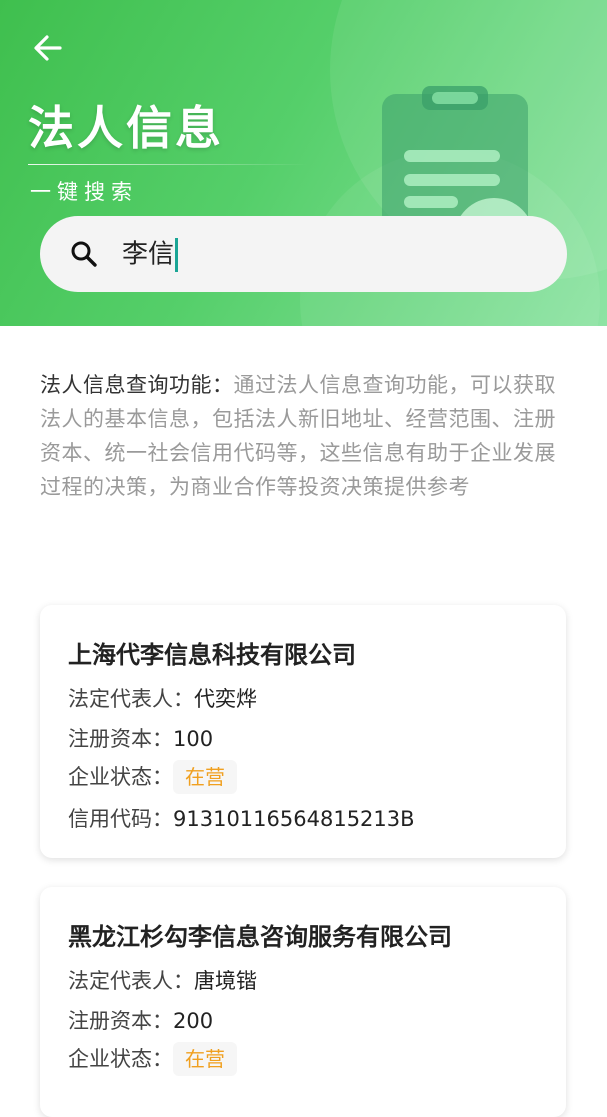 The width and height of the screenshot is (607, 1117). What do you see at coordinates (177, 255) in the screenshot?
I see `text-caret` at bounding box center [177, 255].